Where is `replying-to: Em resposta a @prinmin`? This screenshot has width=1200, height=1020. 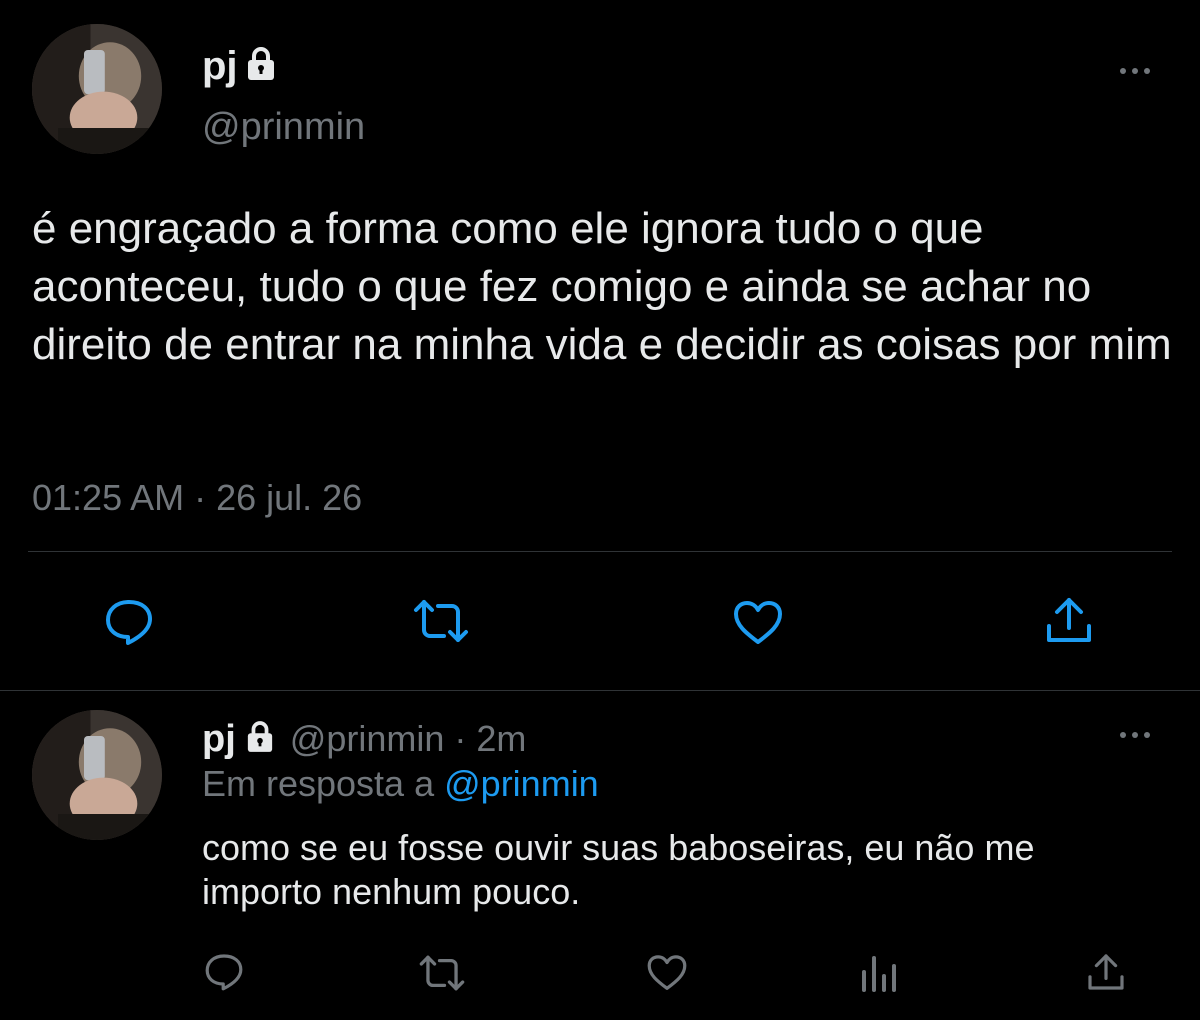 replying-to: Em resposta a @prinmin is located at coordinates (400, 784).